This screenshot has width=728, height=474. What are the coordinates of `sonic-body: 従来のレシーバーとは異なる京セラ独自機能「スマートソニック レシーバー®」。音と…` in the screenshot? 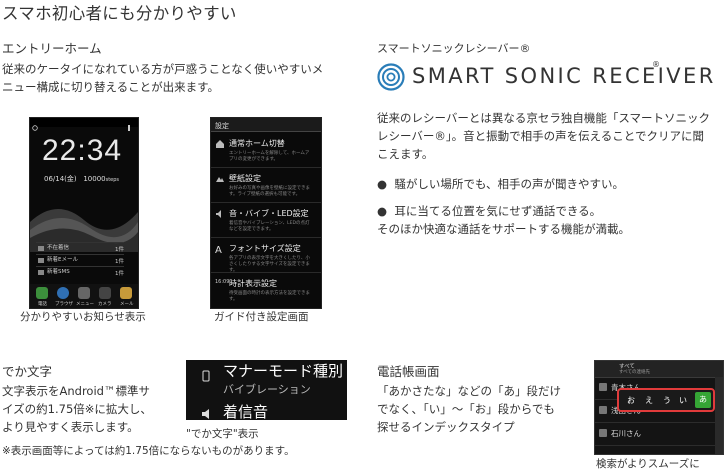 It's located at (549, 136).